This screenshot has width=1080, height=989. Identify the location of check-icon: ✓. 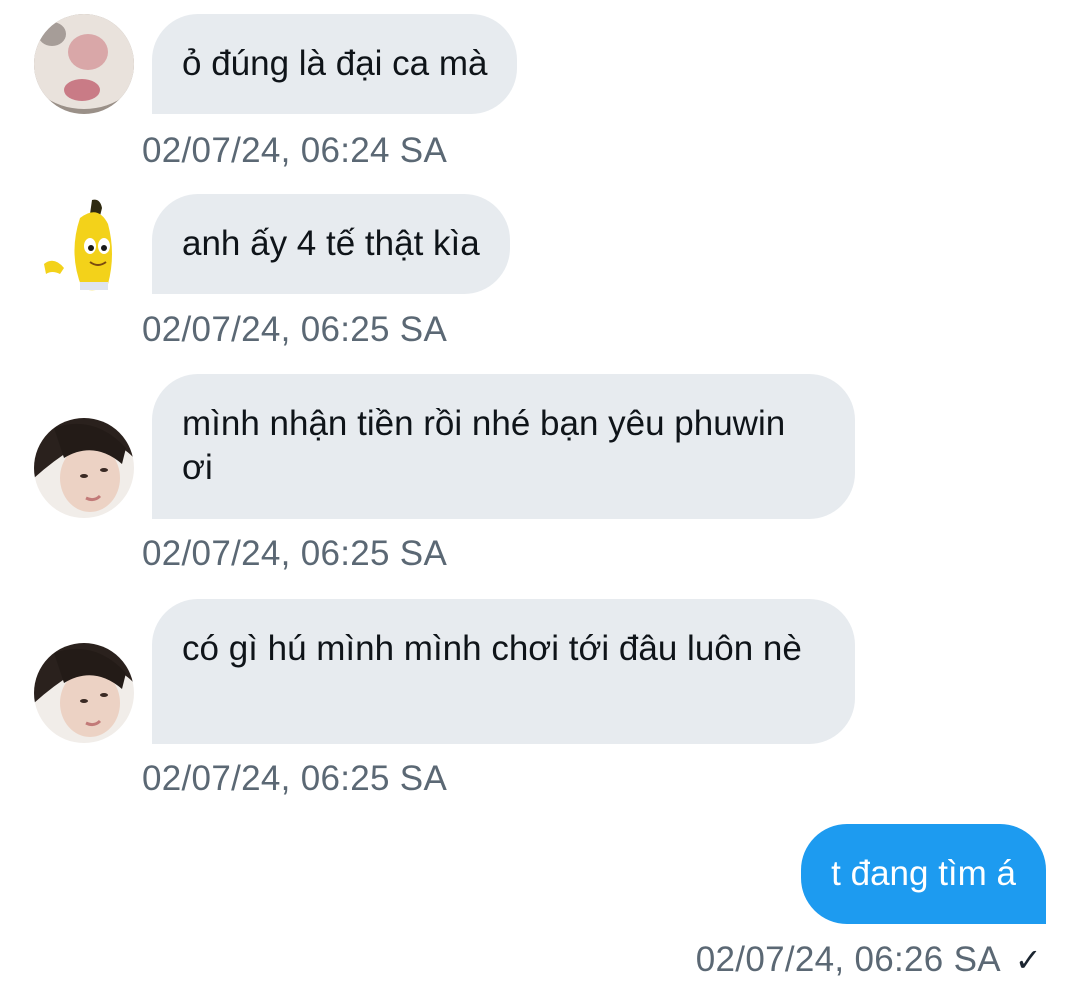
(1028, 960).